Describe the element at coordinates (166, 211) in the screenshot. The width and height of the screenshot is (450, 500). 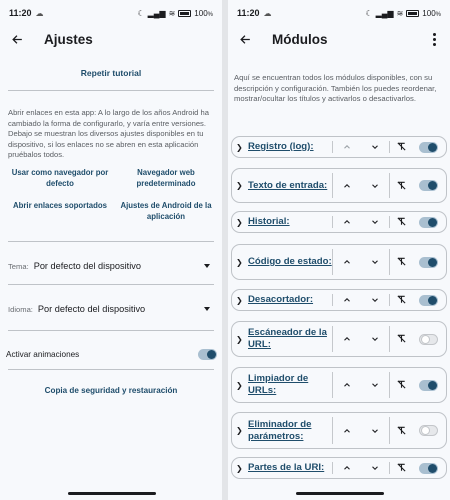
I see `android-app-settings-button: Ajustes de Android de la aplicación` at that location.